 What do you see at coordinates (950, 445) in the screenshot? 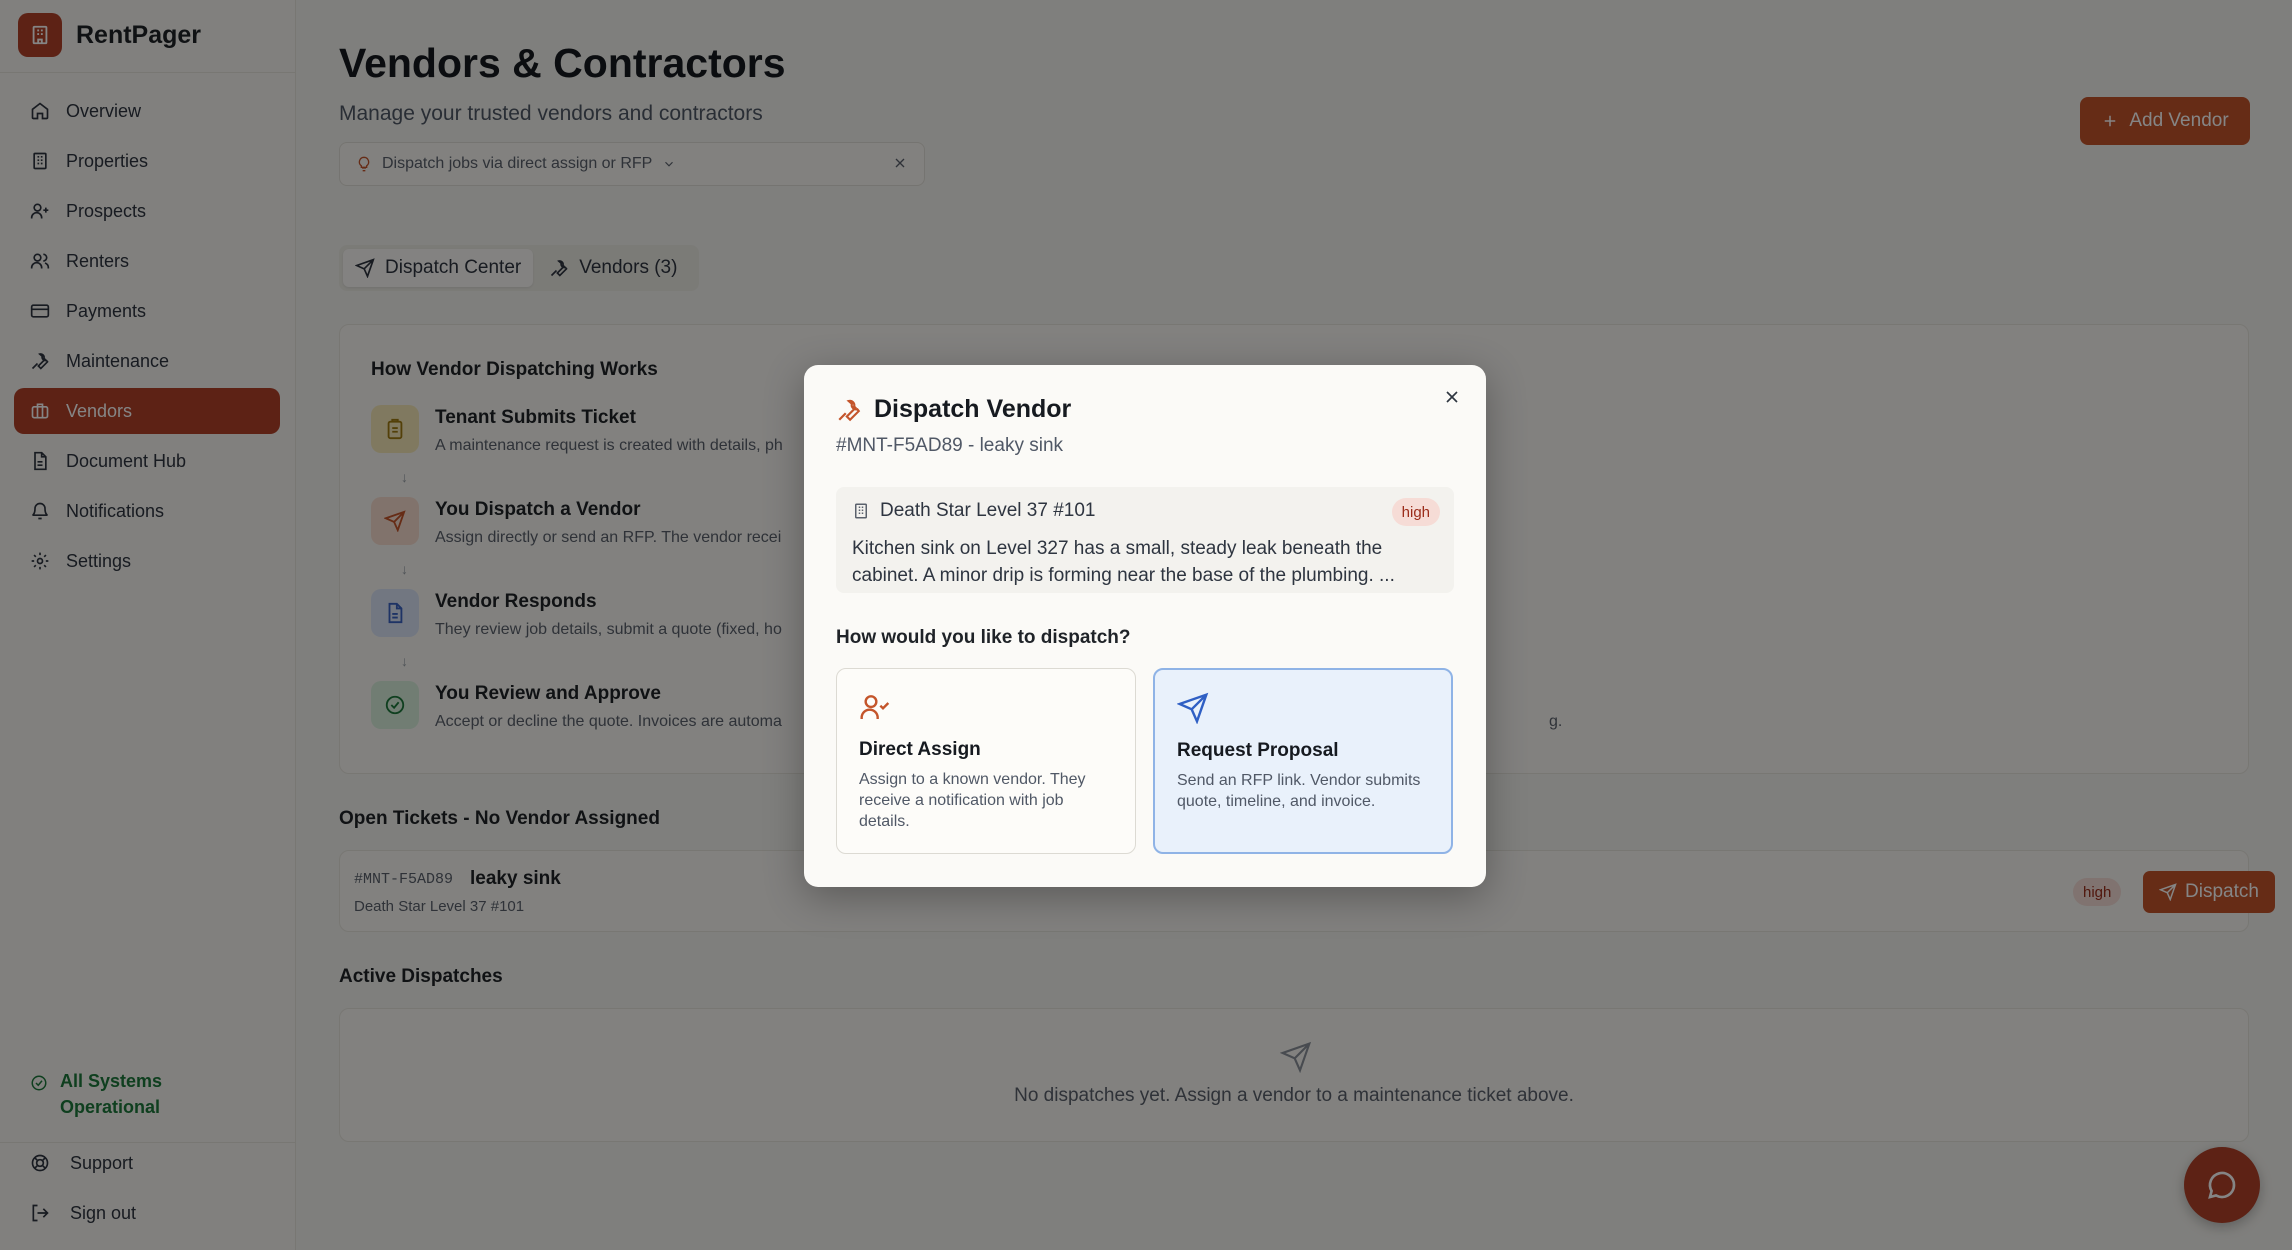
I see `dialog-subtitle: #MNT-F5AD89 - leaky sink` at bounding box center [950, 445].